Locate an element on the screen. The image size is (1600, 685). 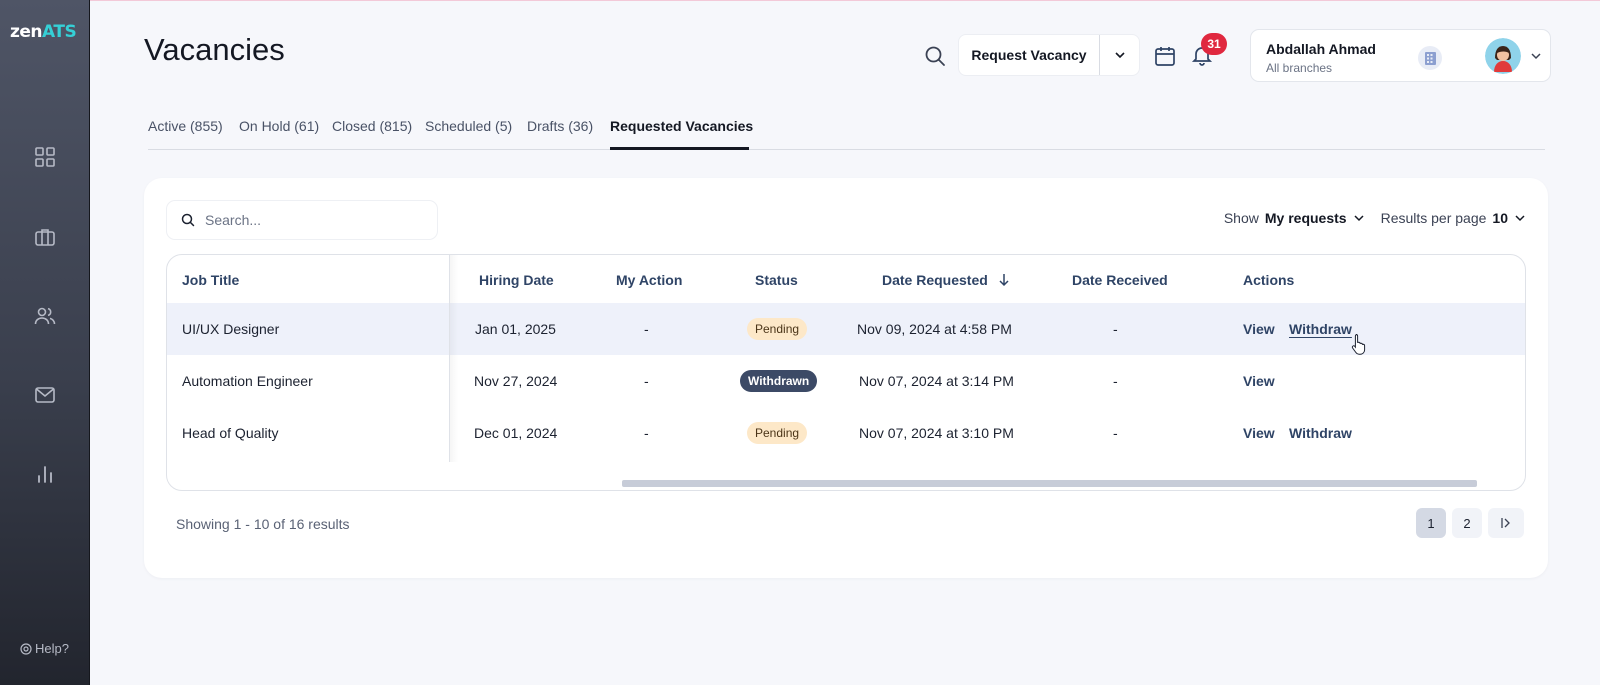
cell-hiring-date: Dec 01, 2024 is located at coordinates (516, 433).